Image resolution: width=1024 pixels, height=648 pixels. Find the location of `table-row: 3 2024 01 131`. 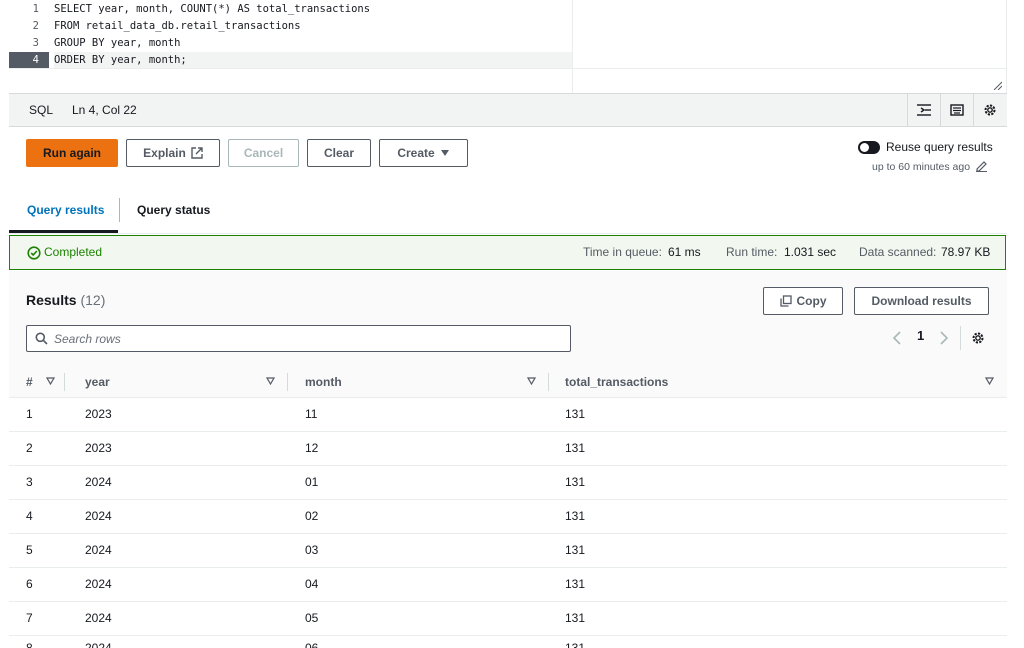

table-row: 3 2024 01 131 is located at coordinates (508, 483).